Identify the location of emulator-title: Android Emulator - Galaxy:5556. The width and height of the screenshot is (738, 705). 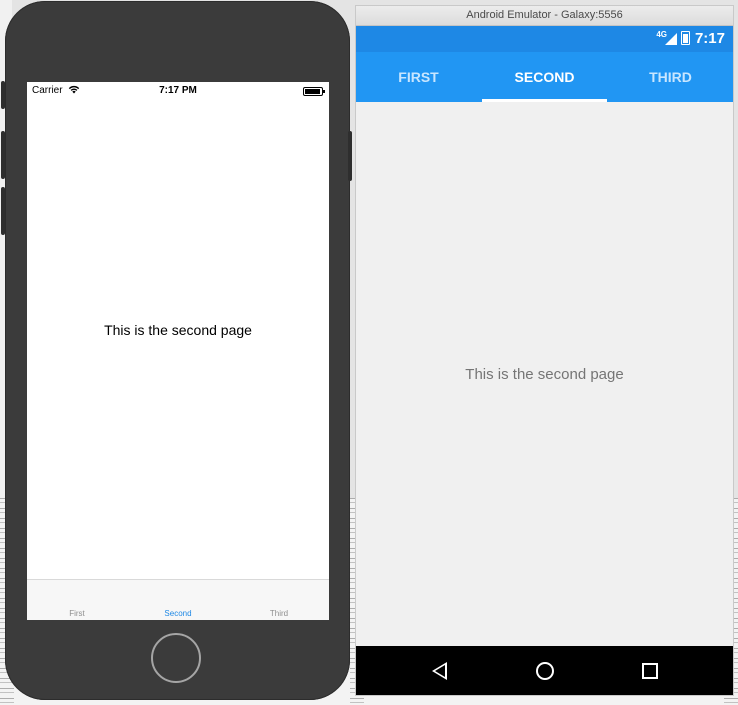
(544, 16).